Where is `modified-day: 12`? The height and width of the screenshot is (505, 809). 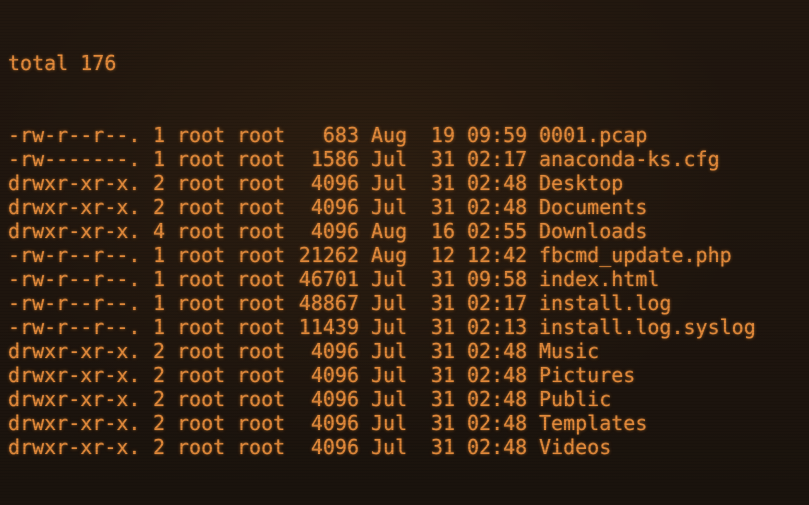 modified-day: 12 is located at coordinates (442, 255).